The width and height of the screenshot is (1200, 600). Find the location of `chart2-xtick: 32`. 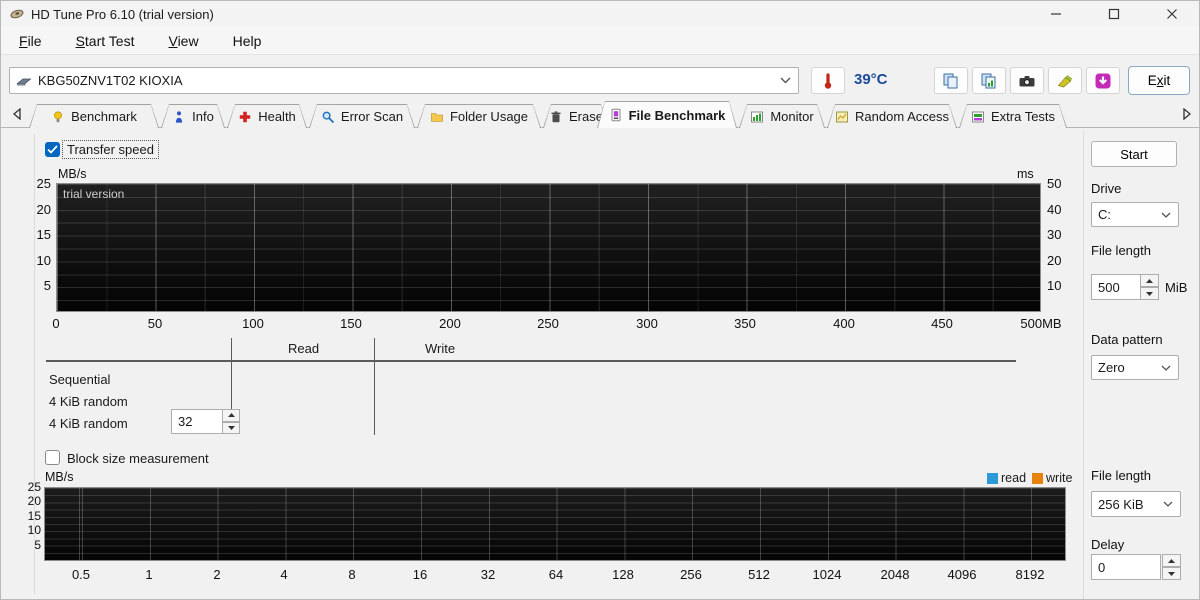

chart2-xtick: 32 is located at coordinates (488, 574).